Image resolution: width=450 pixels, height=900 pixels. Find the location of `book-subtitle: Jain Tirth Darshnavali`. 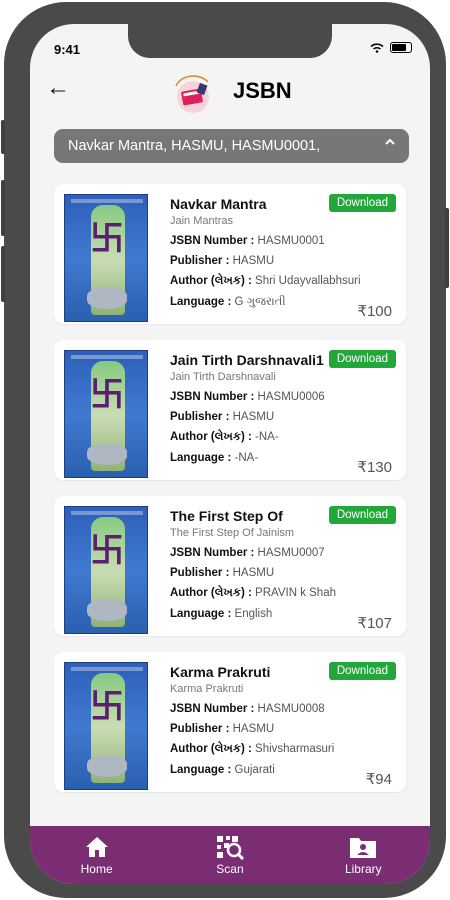

book-subtitle: Jain Tirth Darshnavali is located at coordinates (223, 377).